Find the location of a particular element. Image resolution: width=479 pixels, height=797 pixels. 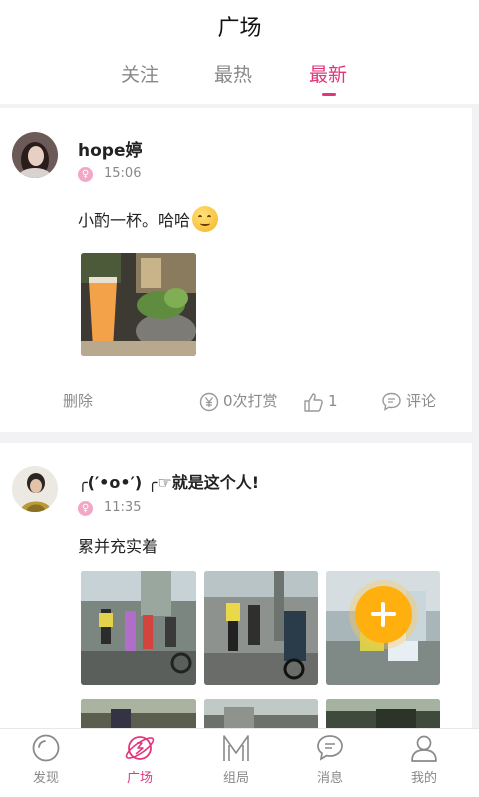

discover-icon is located at coordinates (46, 748).